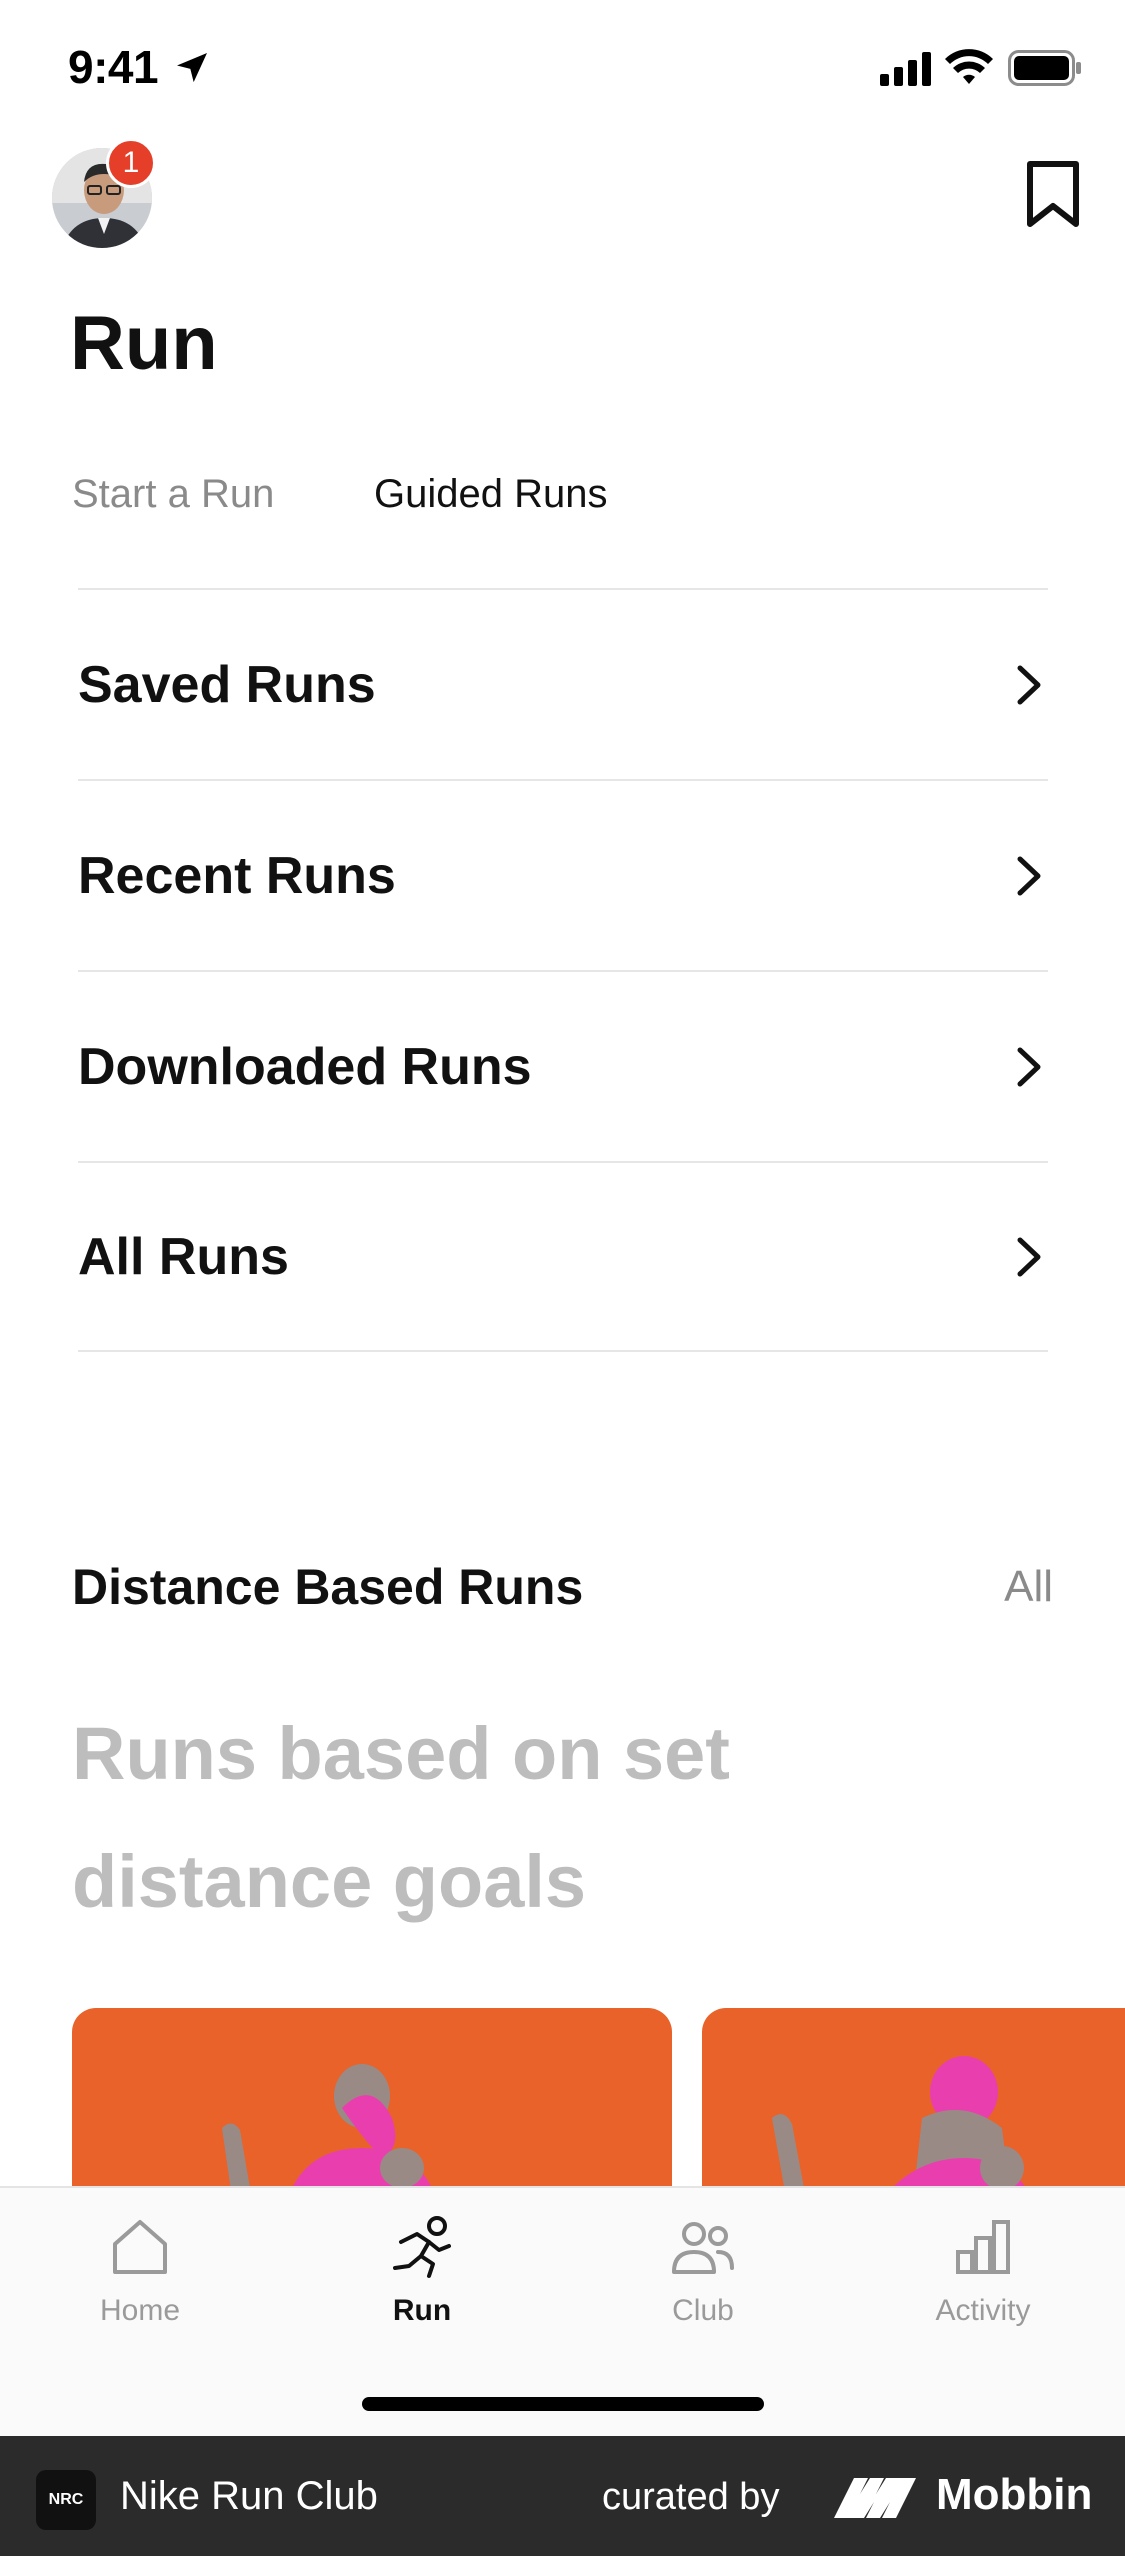 The image size is (1125, 2556). Describe the element at coordinates (422, 2310) in the screenshot. I see `tab-bar-label: Run` at that location.